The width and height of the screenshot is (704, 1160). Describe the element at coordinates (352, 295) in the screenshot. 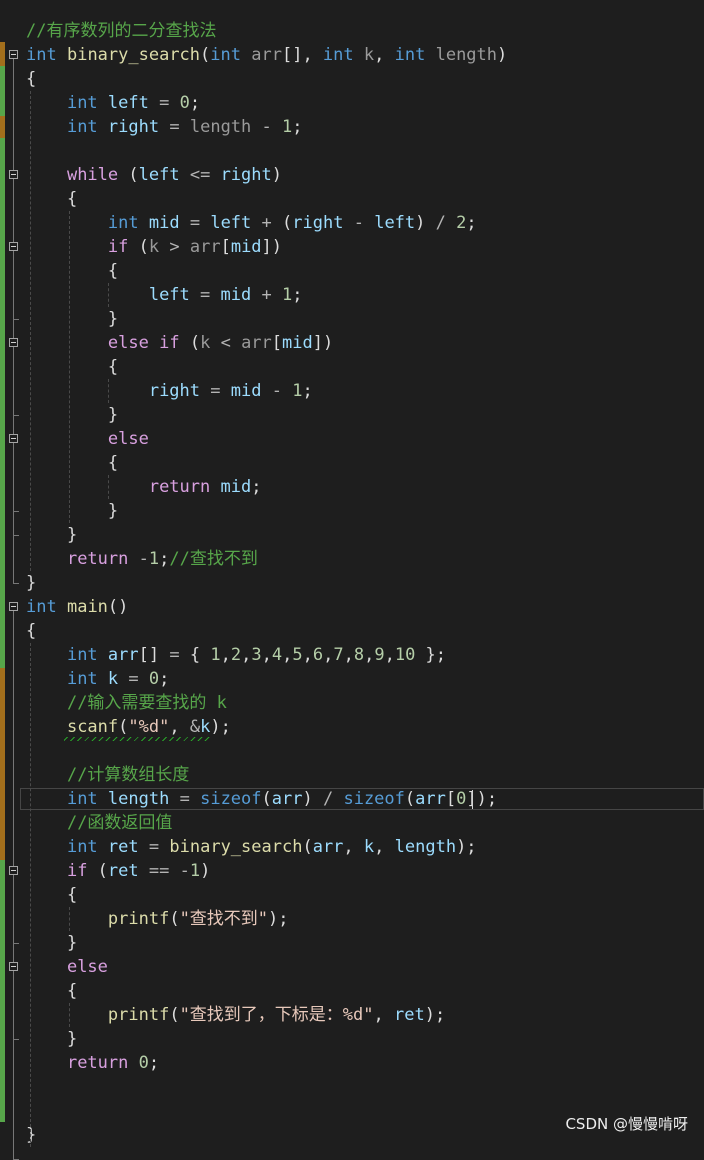

I see `code-line: left = mid + 1;` at that location.